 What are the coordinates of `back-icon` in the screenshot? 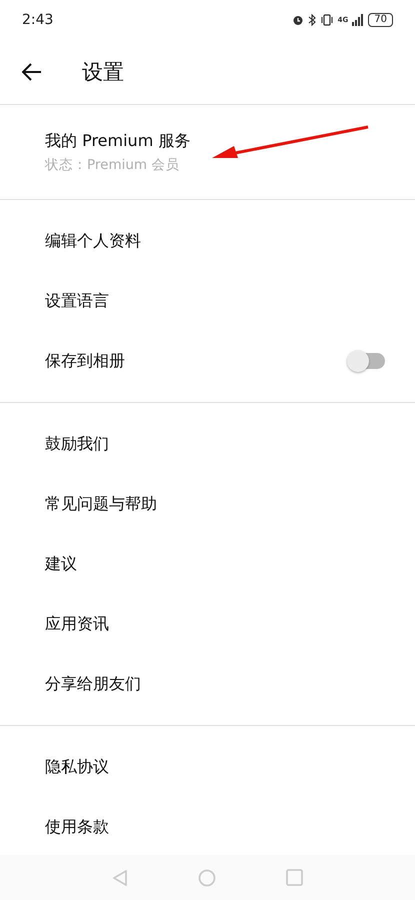 It's located at (32, 72).